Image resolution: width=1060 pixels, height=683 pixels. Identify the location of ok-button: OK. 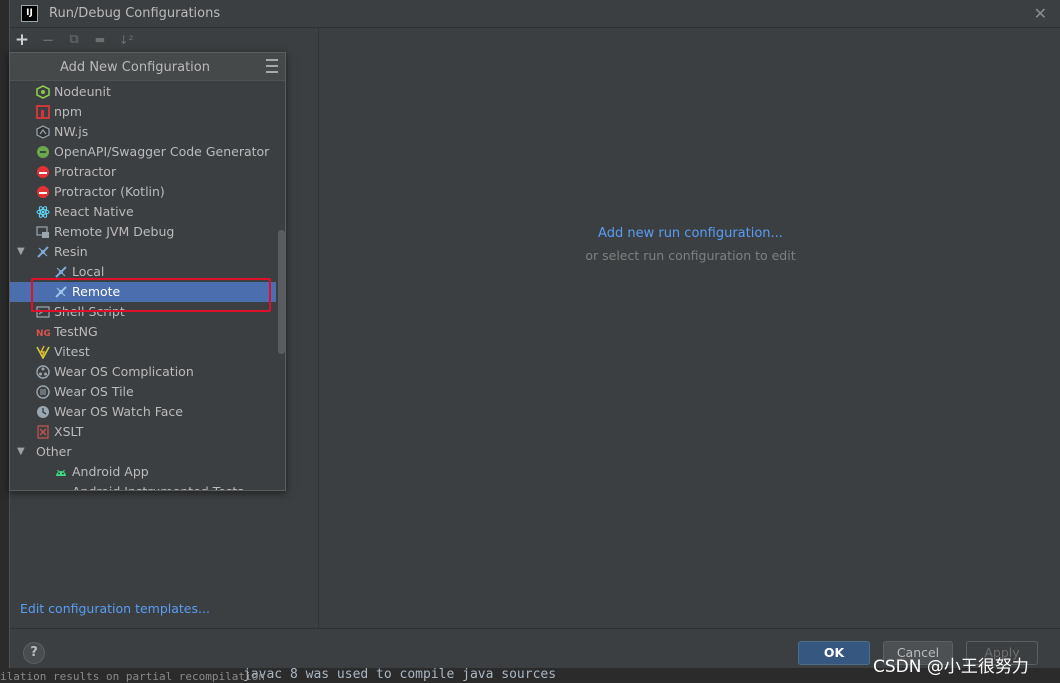
(834, 653).